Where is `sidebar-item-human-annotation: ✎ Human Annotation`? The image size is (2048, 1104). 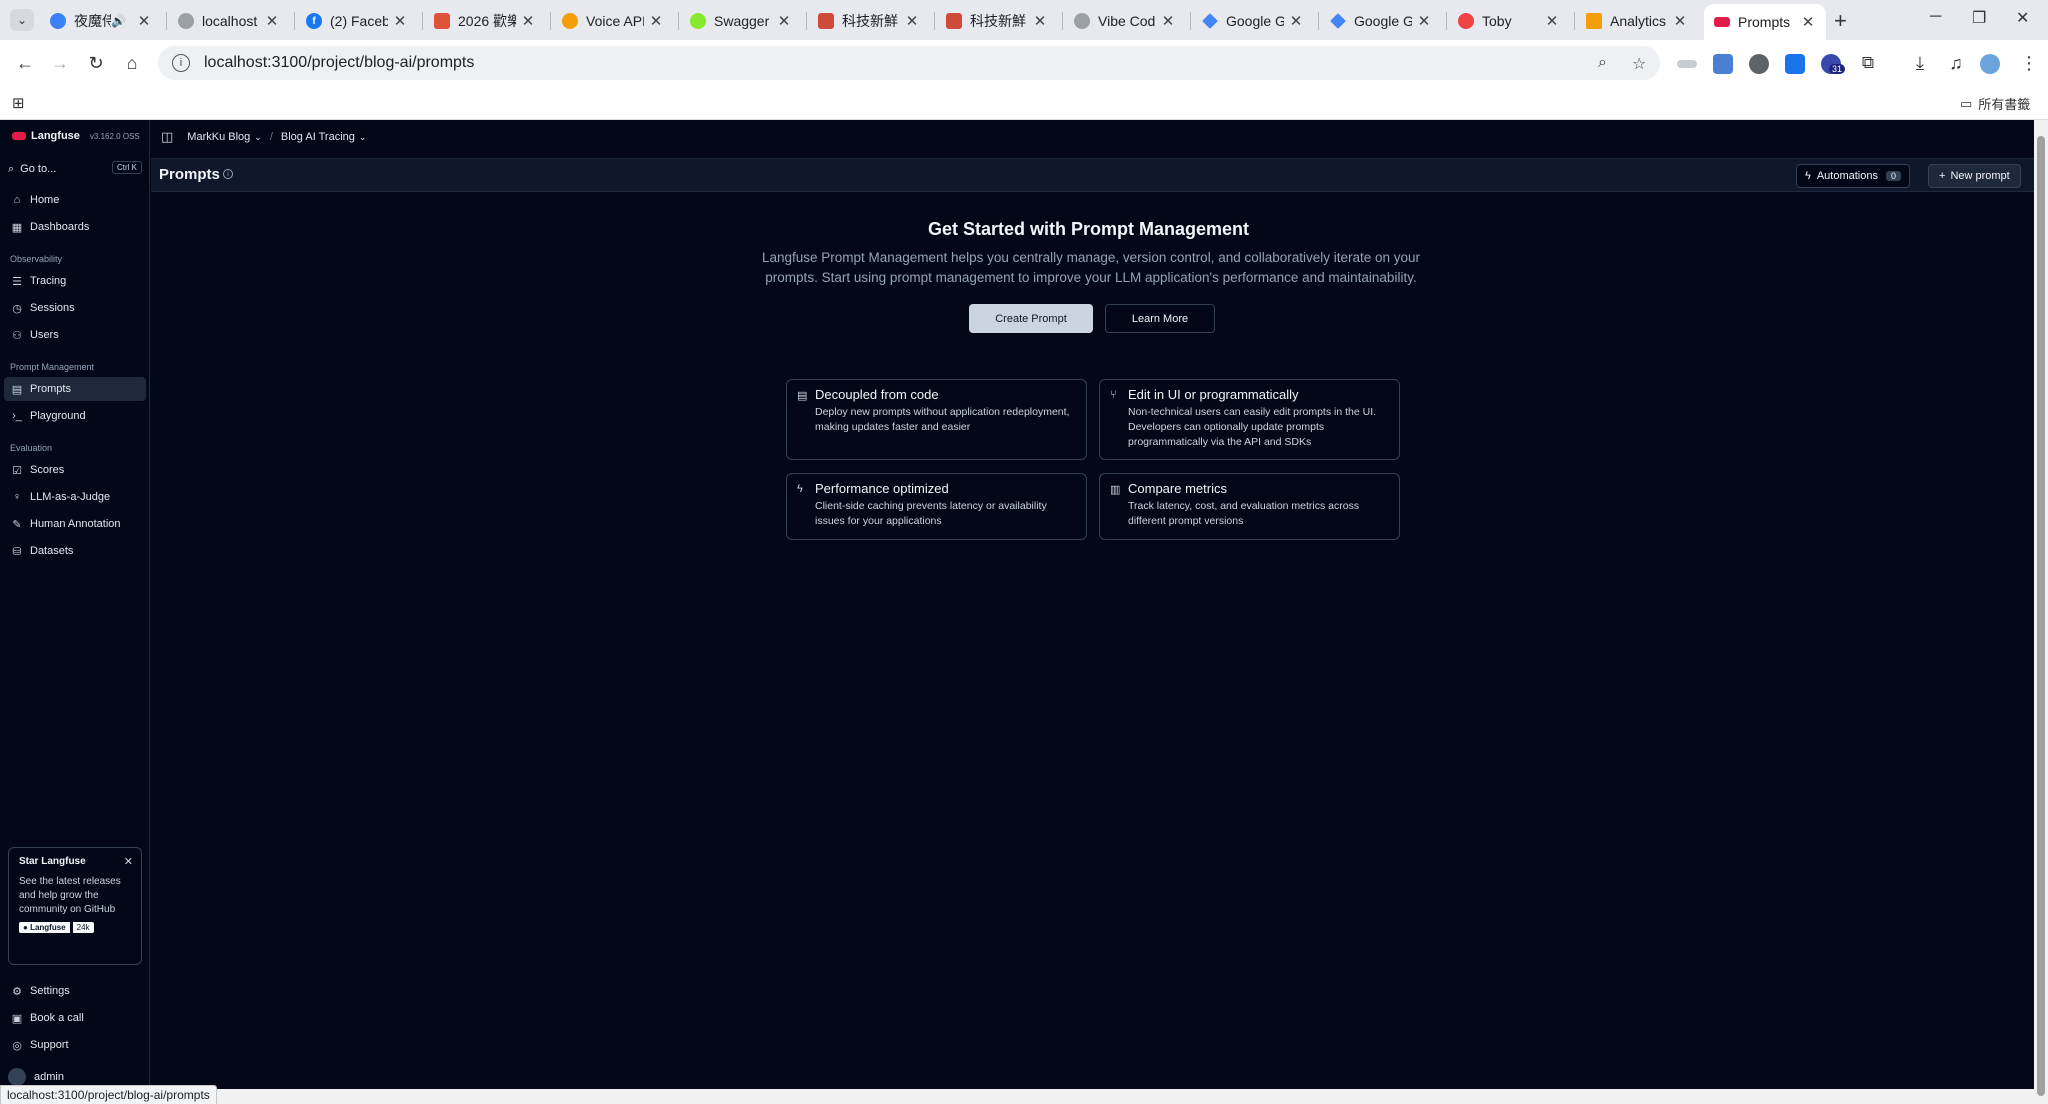
sidebar-item-human-annotation: ✎ Human Annotation is located at coordinates (75, 524).